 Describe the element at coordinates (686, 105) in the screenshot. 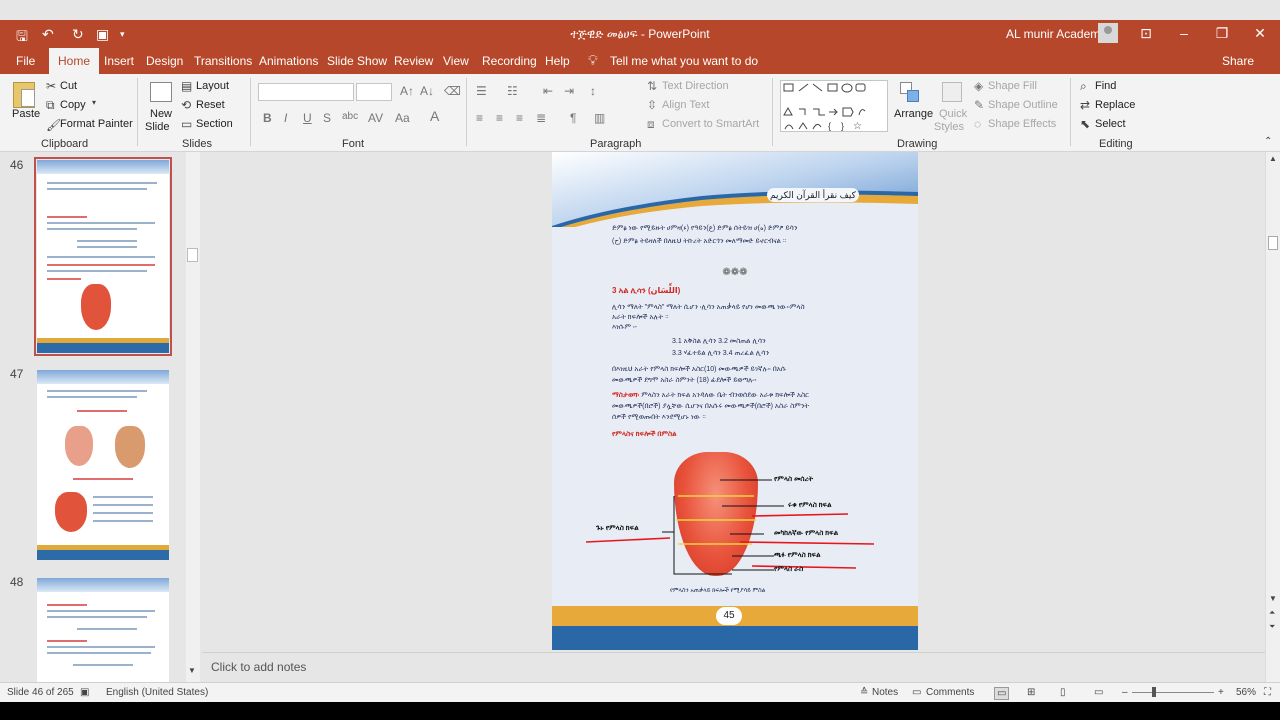

I see `align-text-button: Align Text` at that location.